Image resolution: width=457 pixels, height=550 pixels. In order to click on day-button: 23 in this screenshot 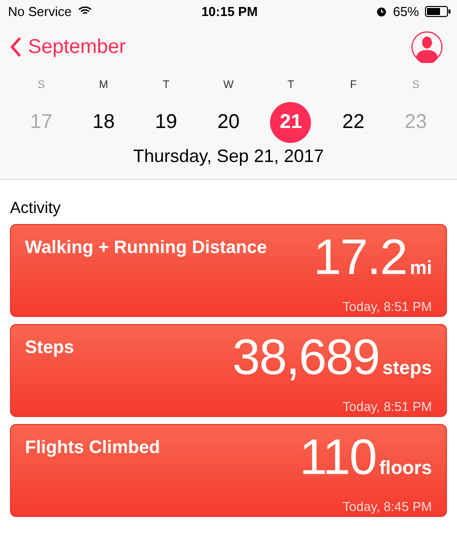, I will do `click(415, 122)`.